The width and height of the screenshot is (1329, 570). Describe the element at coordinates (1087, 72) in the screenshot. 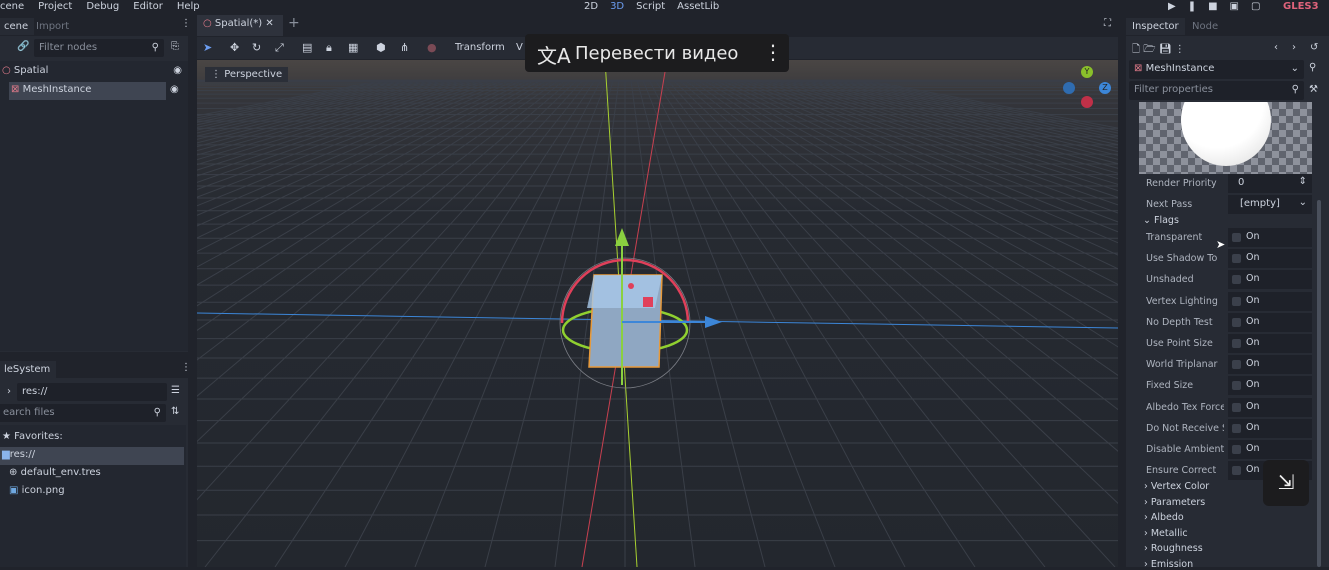

I see `gizmo-y: Y` at that location.